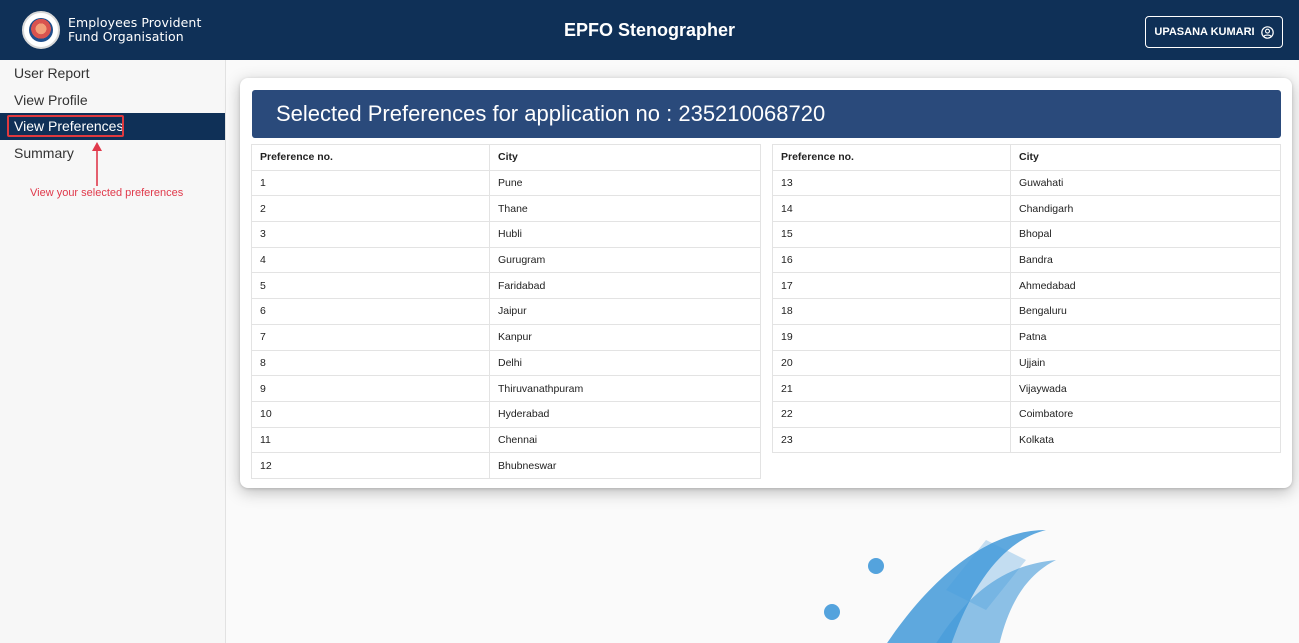 The image size is (1299, 643). I want to click on table-row: 7 Kanpur, so click(506, 337).